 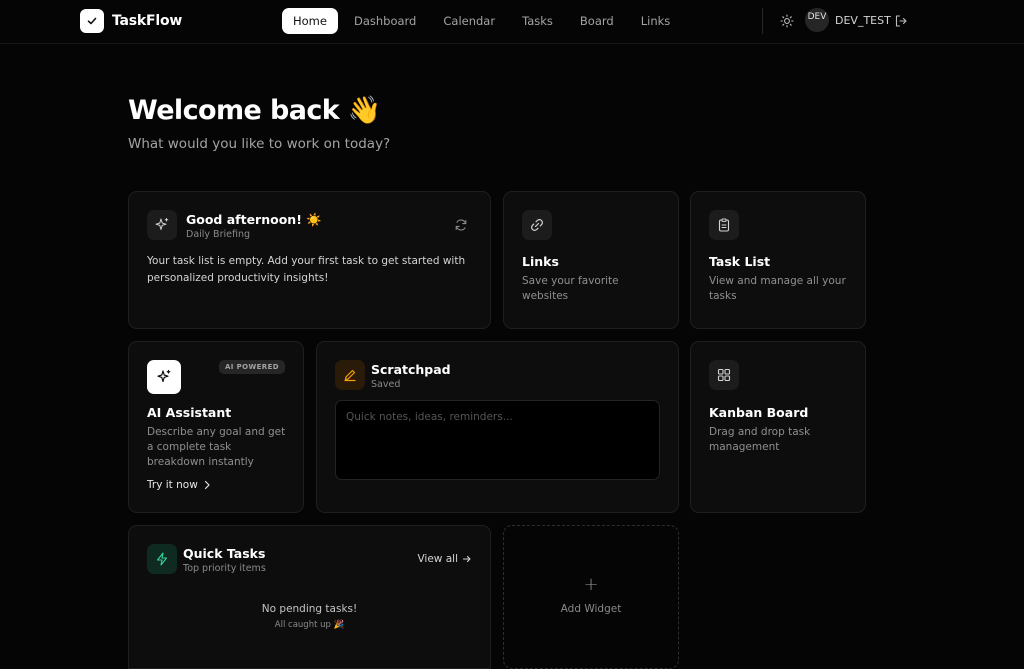 I want to click on pencil-icon, so click(x=350, y=375).